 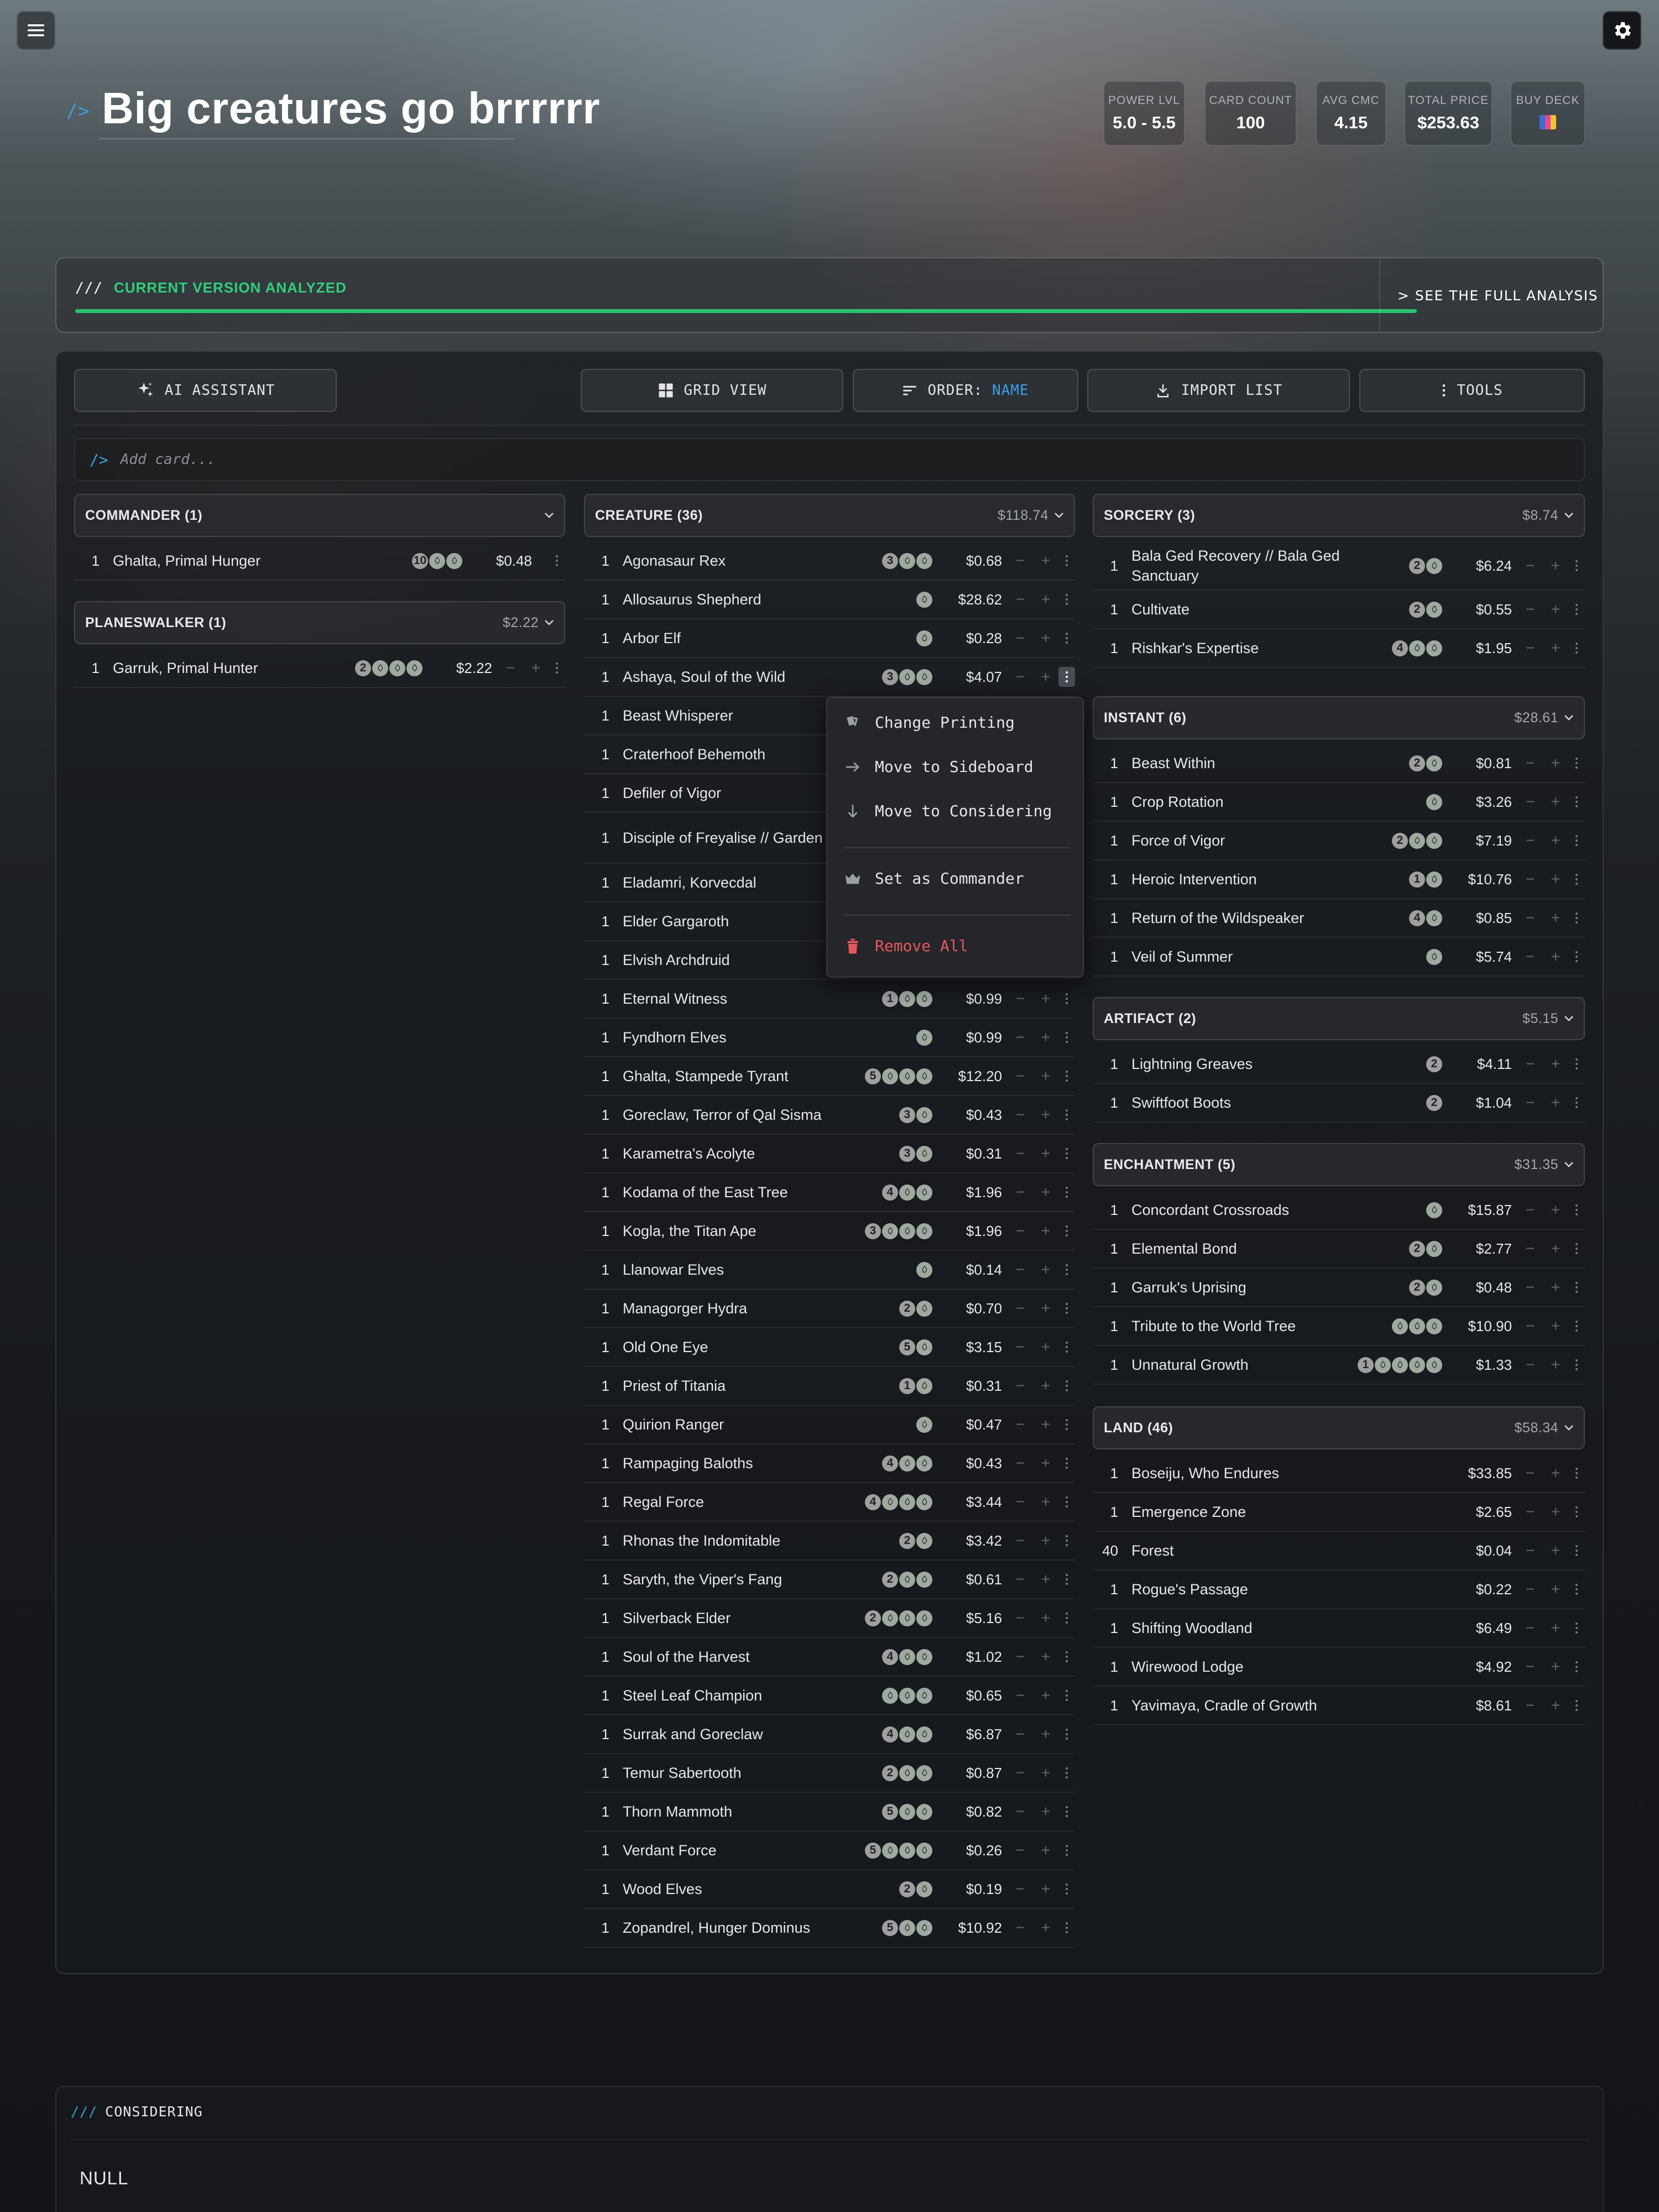 What do you see at coordinates (1339, 1428) in the screenshot?
I see `card-group-header: LAND (46) $58.34` at bounding box center [1339, 1428].